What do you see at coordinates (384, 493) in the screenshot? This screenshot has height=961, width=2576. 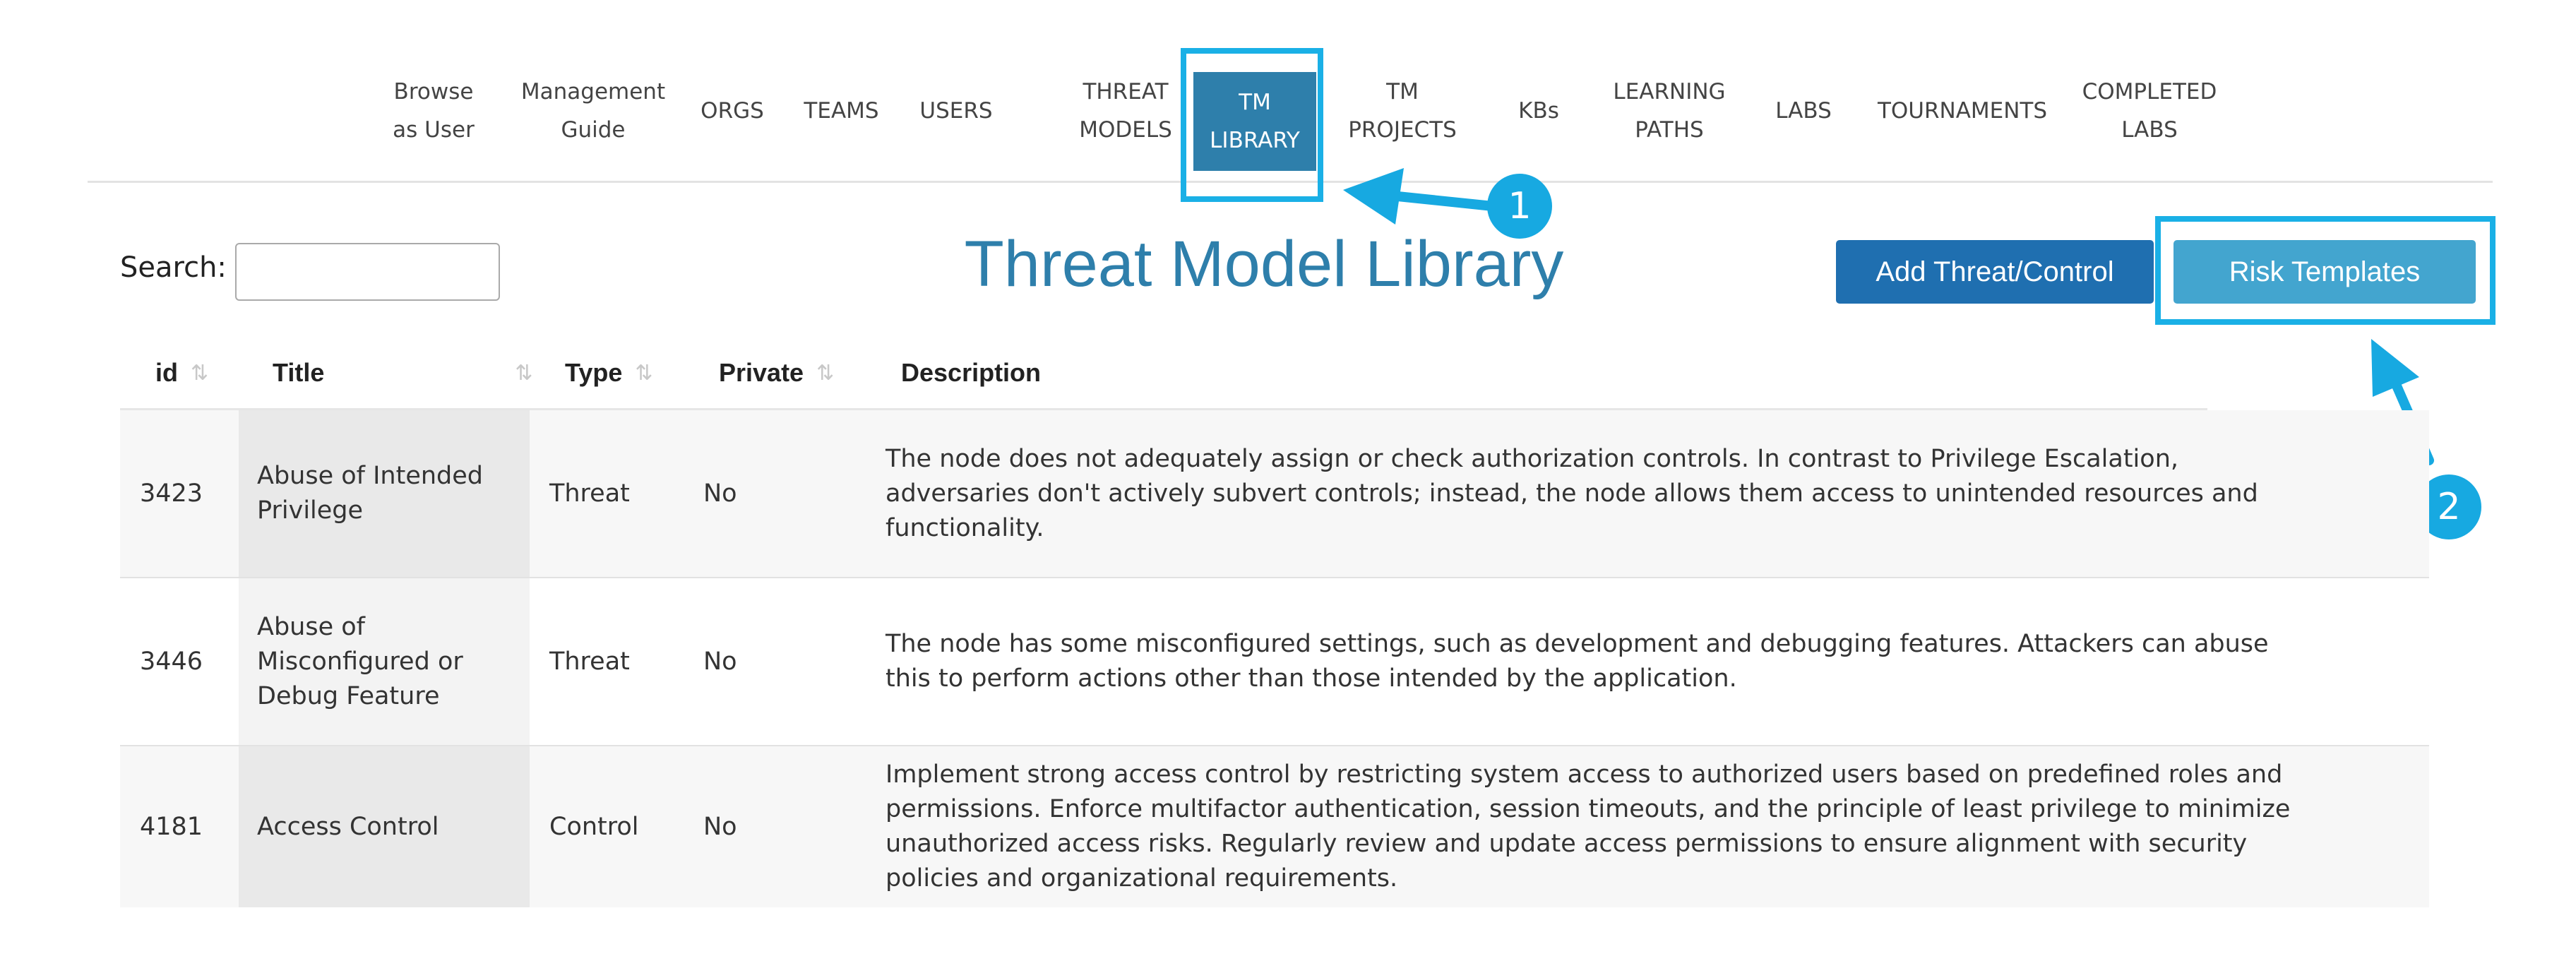 I see `cell-title: Abuse of Intended Privilege` at bounding box center [384, 493].